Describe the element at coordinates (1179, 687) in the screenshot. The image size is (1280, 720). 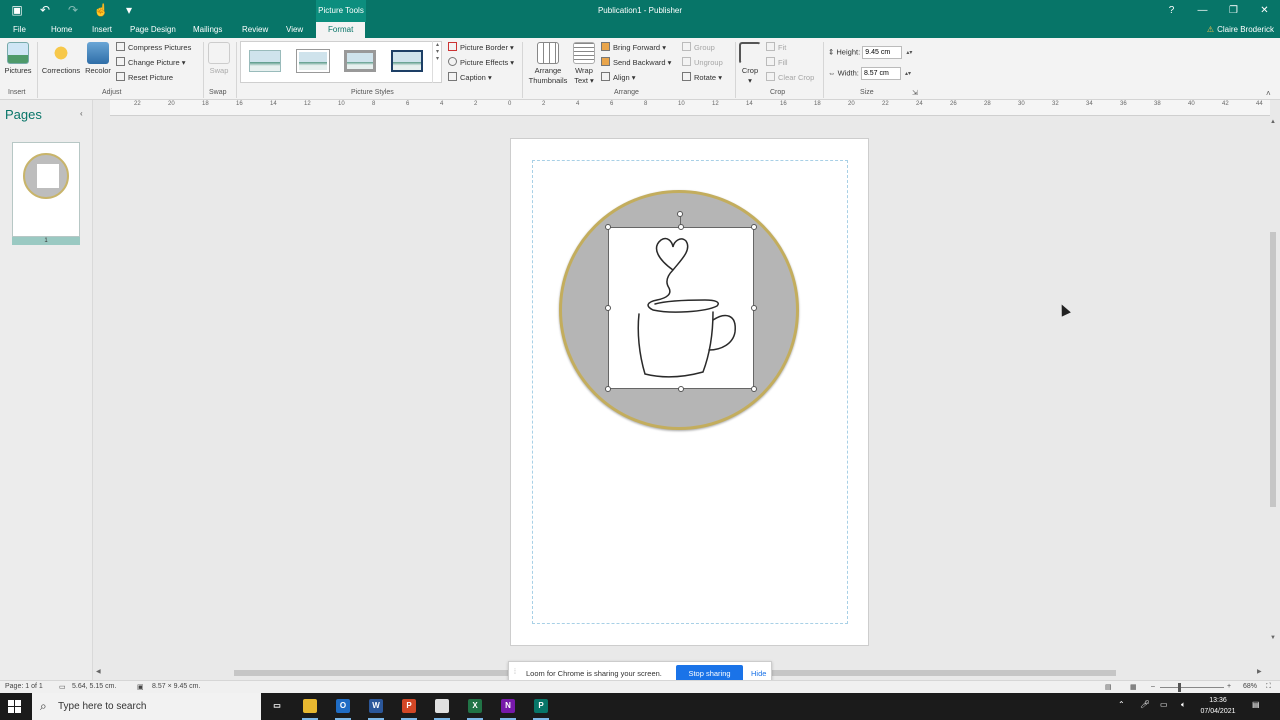
I see `zoom-slider-knob` at that location.